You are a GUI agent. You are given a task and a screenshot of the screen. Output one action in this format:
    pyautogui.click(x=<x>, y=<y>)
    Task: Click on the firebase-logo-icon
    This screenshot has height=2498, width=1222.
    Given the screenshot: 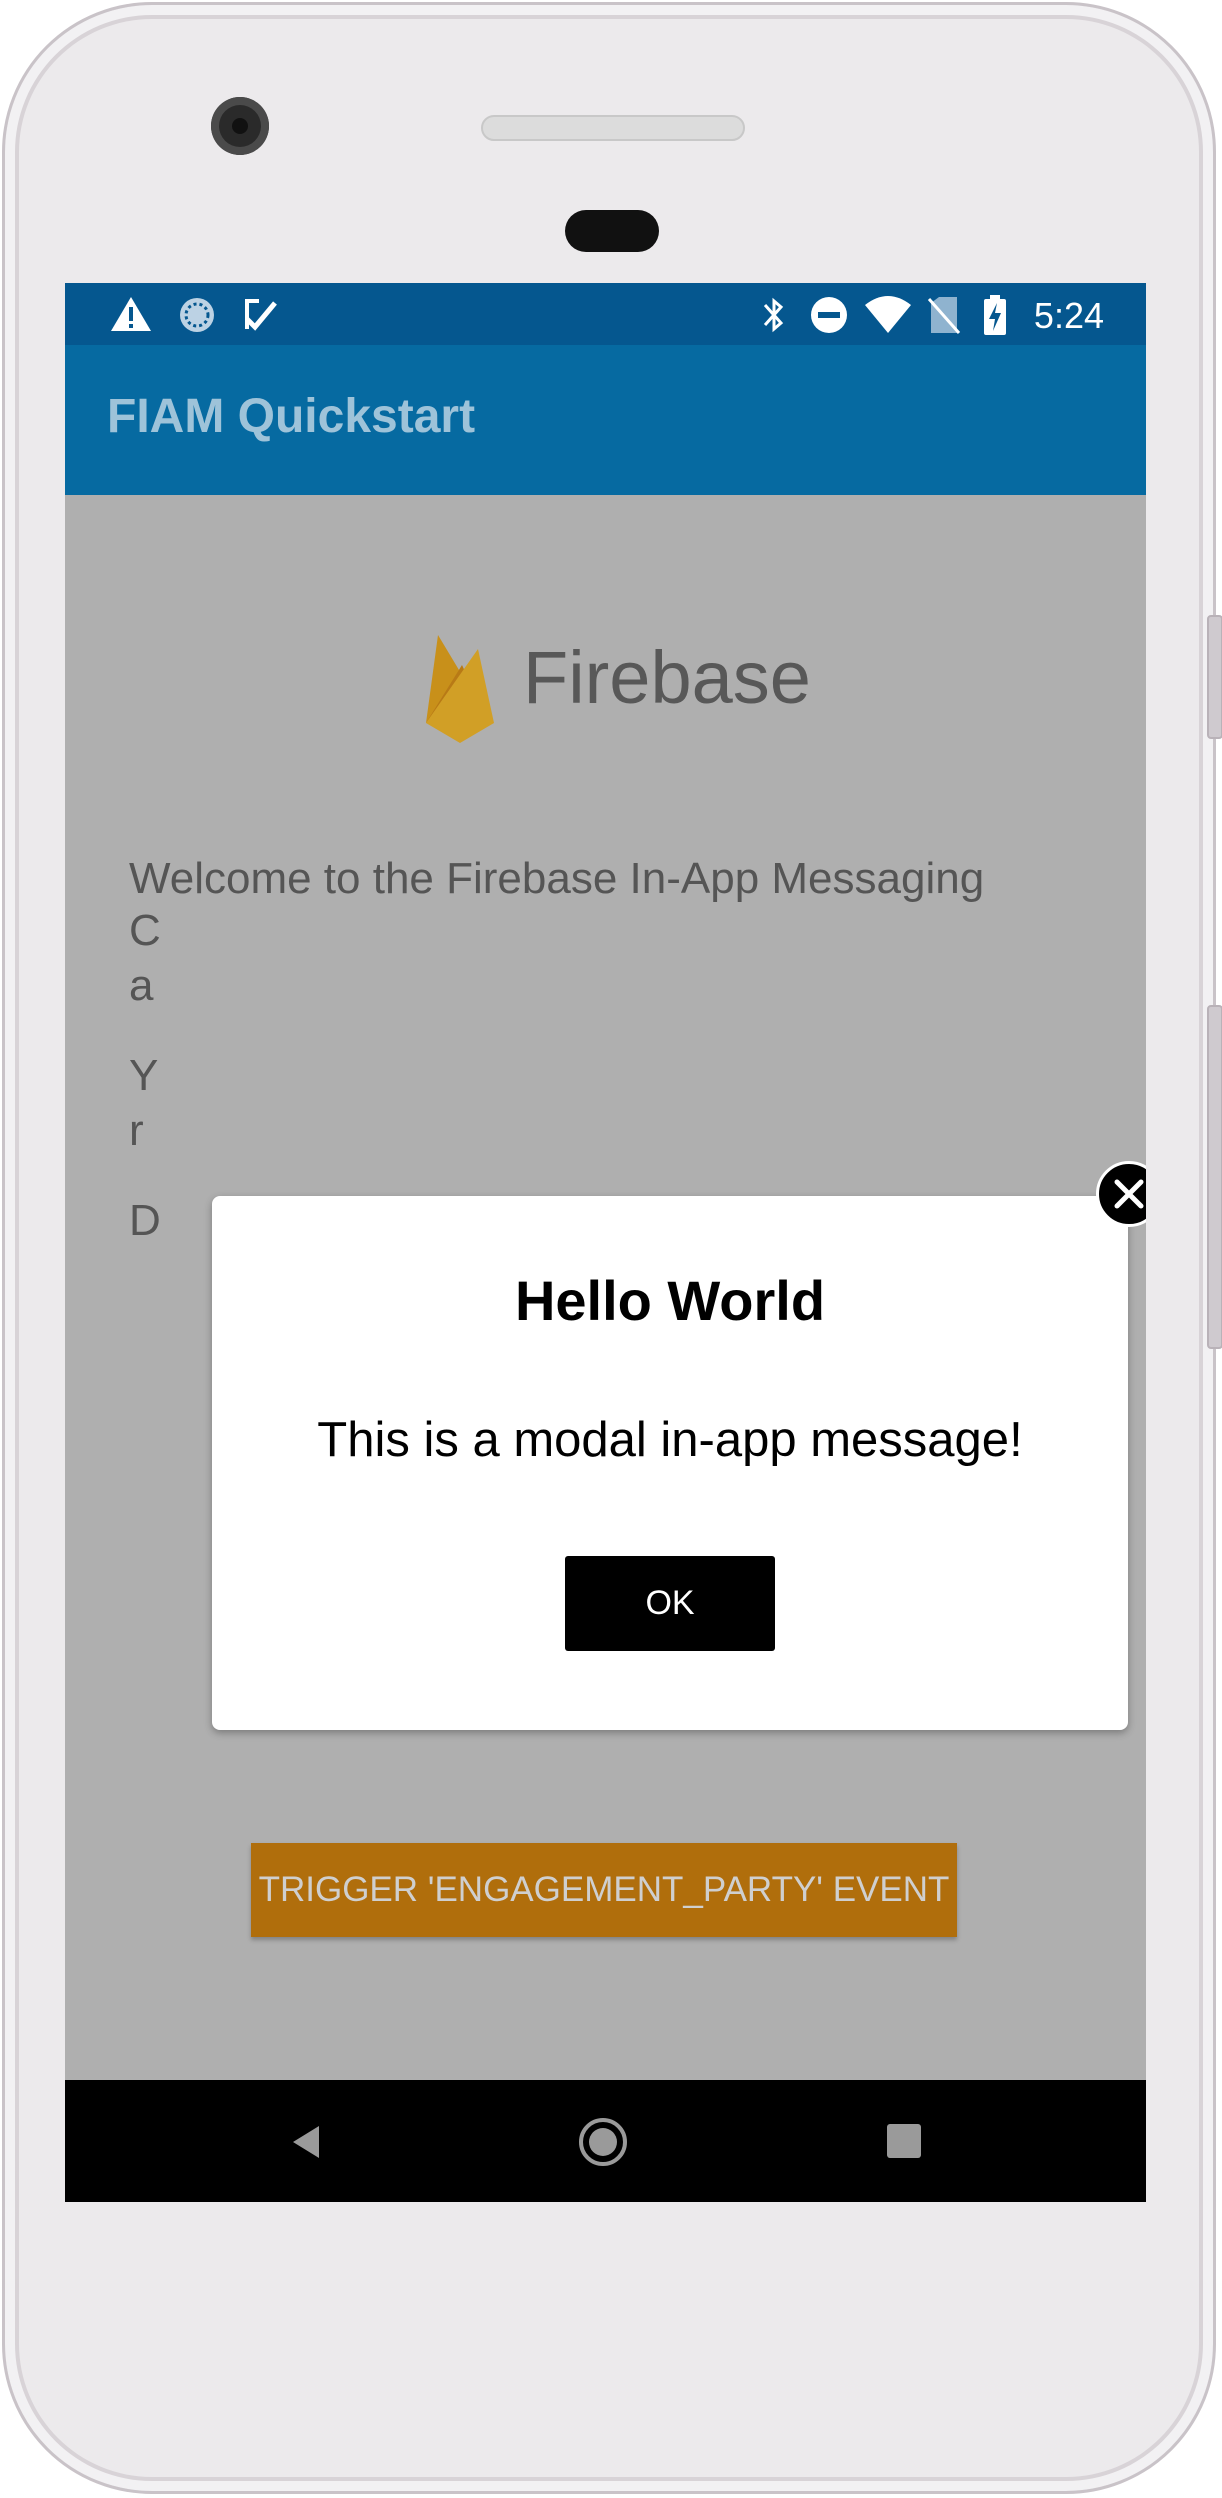 What is the action you would take?
    pyautogui.click(x=460, y=689)
    